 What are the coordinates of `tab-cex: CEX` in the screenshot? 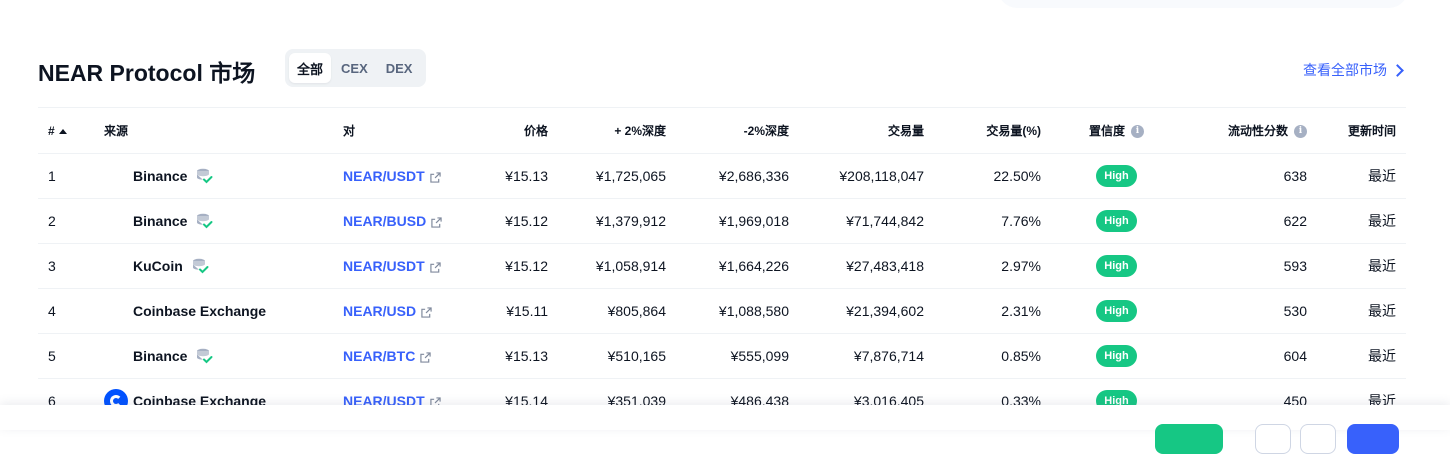 It's located at (354, 68).